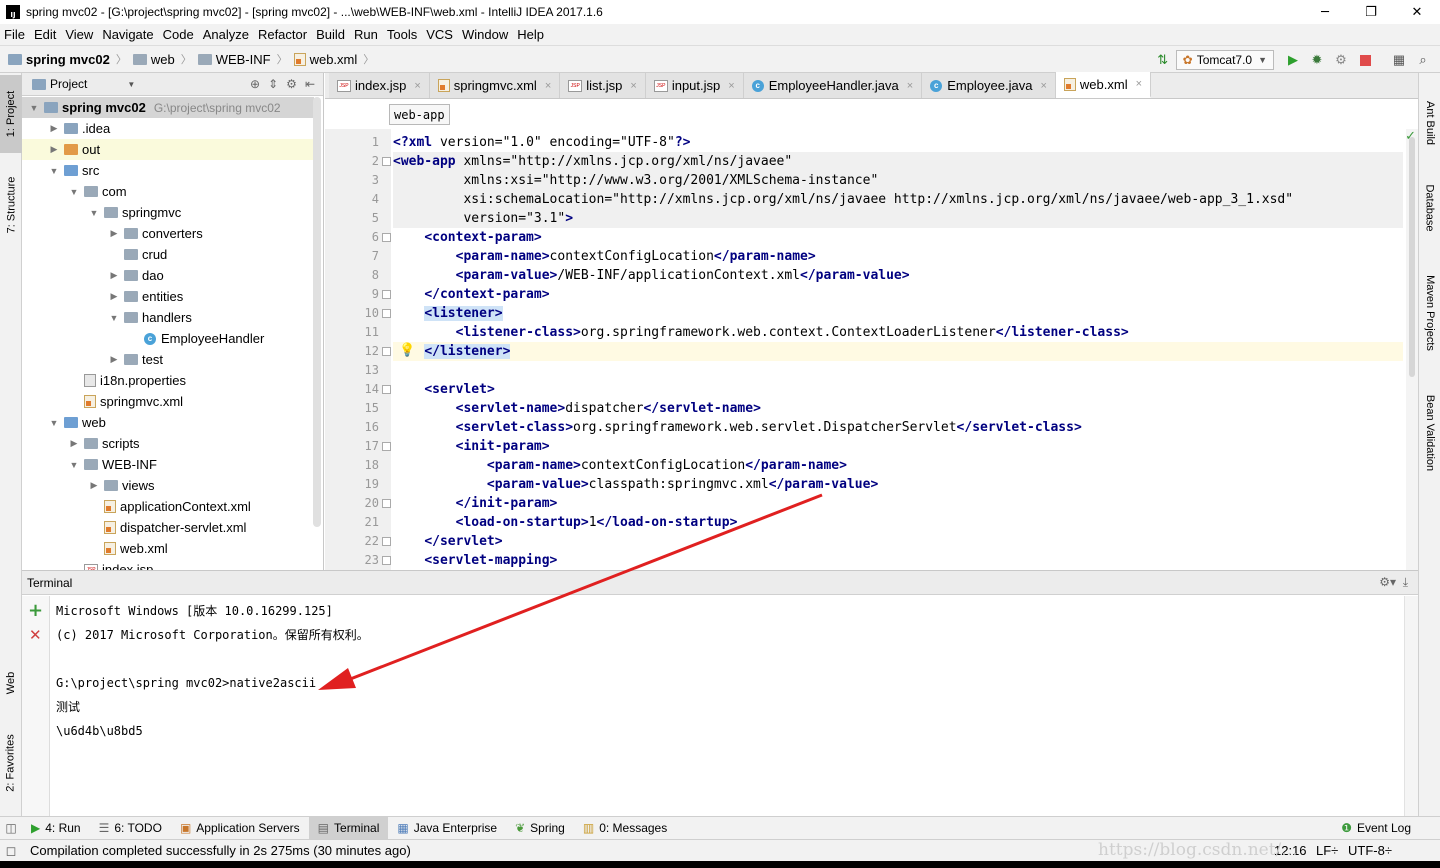 The width and height of the screenshot is (1440, 868). Describe the element at coordinates (168, 107) in the screenshot. I see `tree-item: ▼ spring mvc02 G:\project\spring mvc02` at that location.